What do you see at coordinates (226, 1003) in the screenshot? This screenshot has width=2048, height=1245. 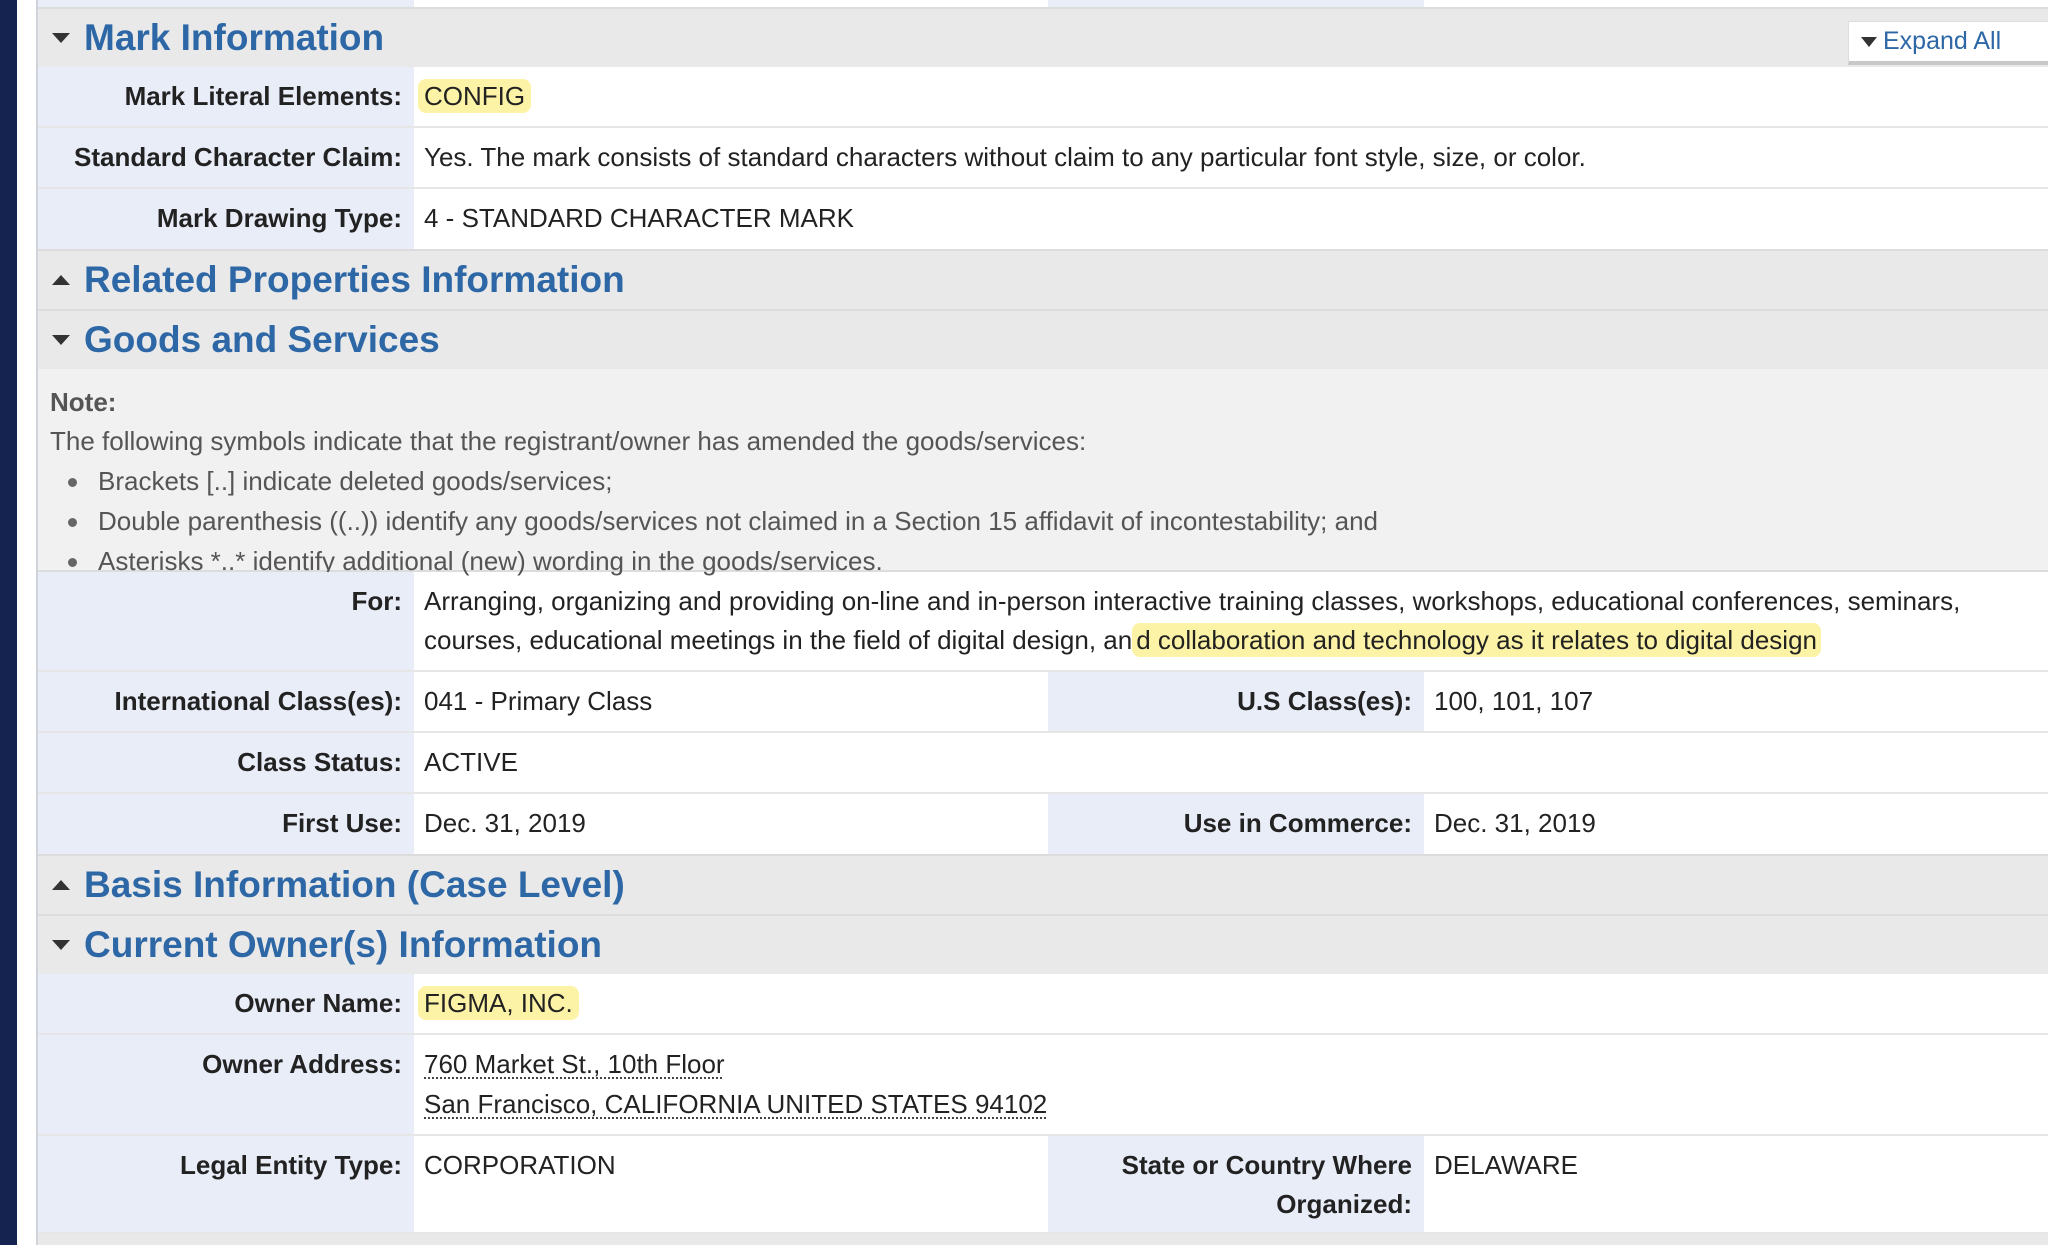 I see `field-label: Owner Name:` at bounding box center [226, 1003].